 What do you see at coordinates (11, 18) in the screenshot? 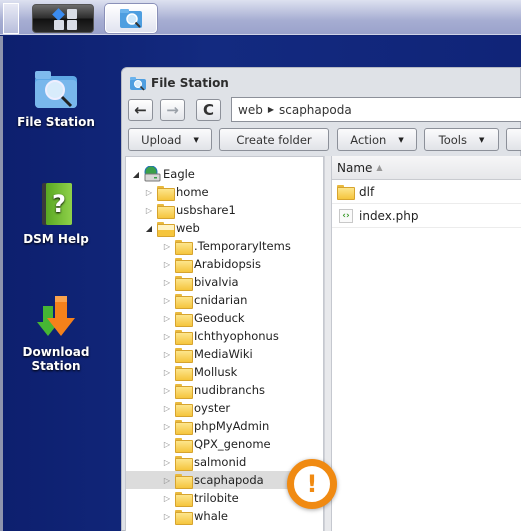
I see `taskbar-edge` at bounding box center [11, 18].